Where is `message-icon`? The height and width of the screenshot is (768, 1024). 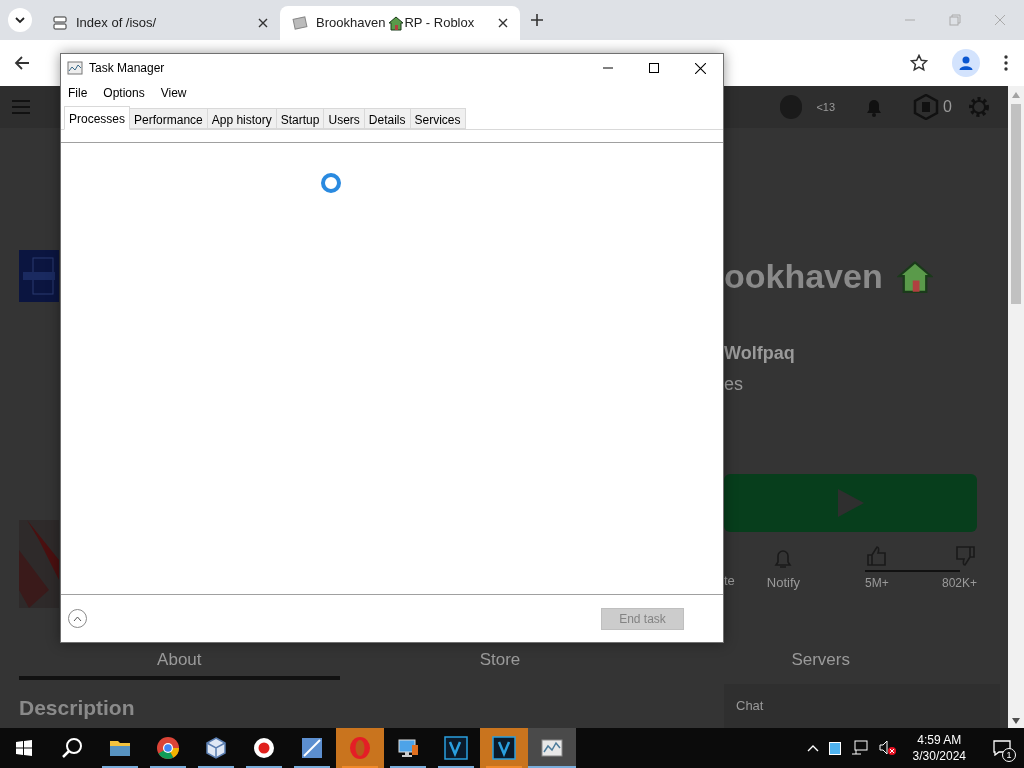 message-icon is located at coordinates (1002, 748).